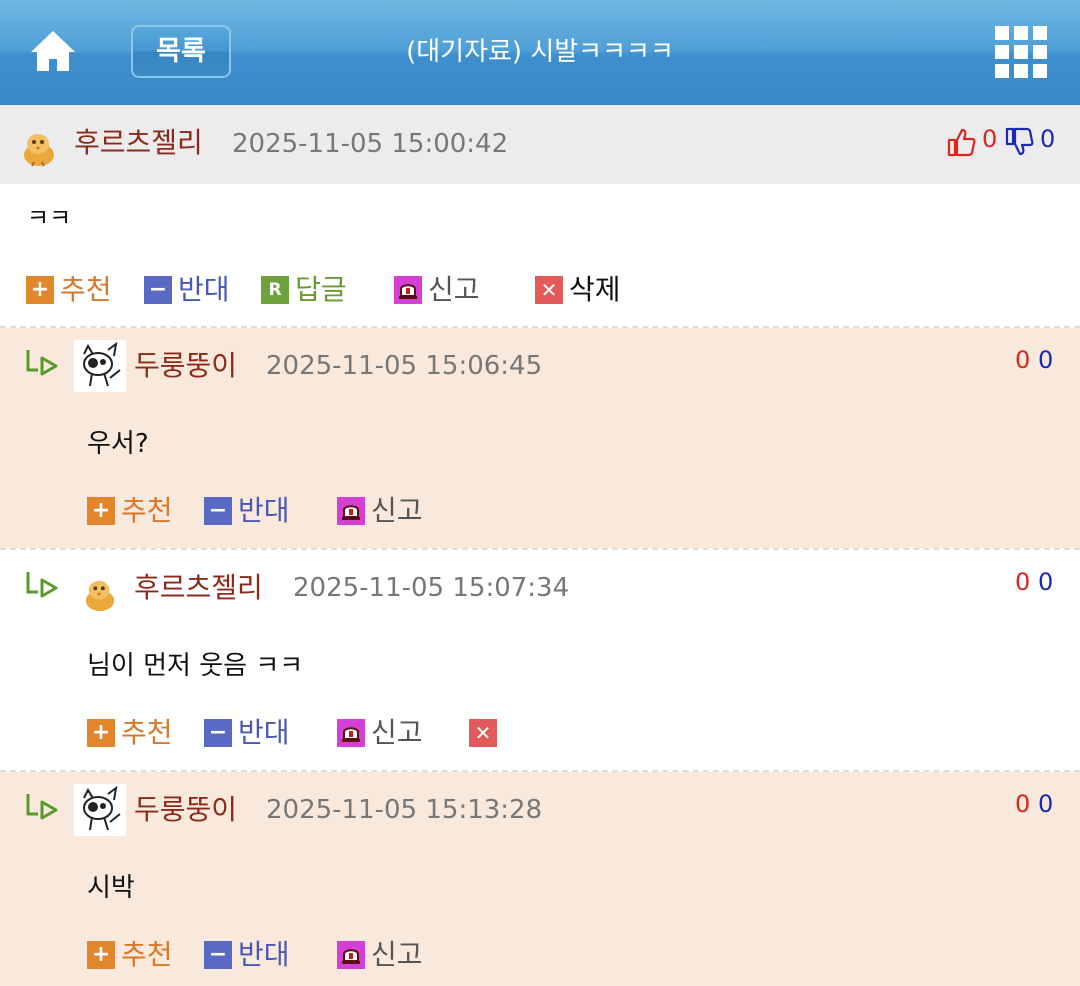 The image size is (1080, 986). Describe the element at coordinates (321, 289) in the screenshot. I see `reply-label: 답글` at that location.